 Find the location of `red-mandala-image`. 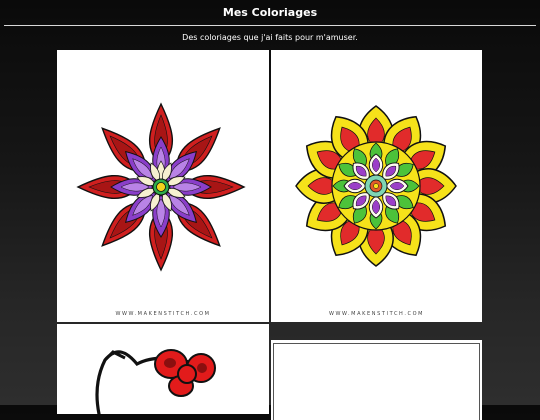

red-mandala-image is located at coordinates (161, 186).